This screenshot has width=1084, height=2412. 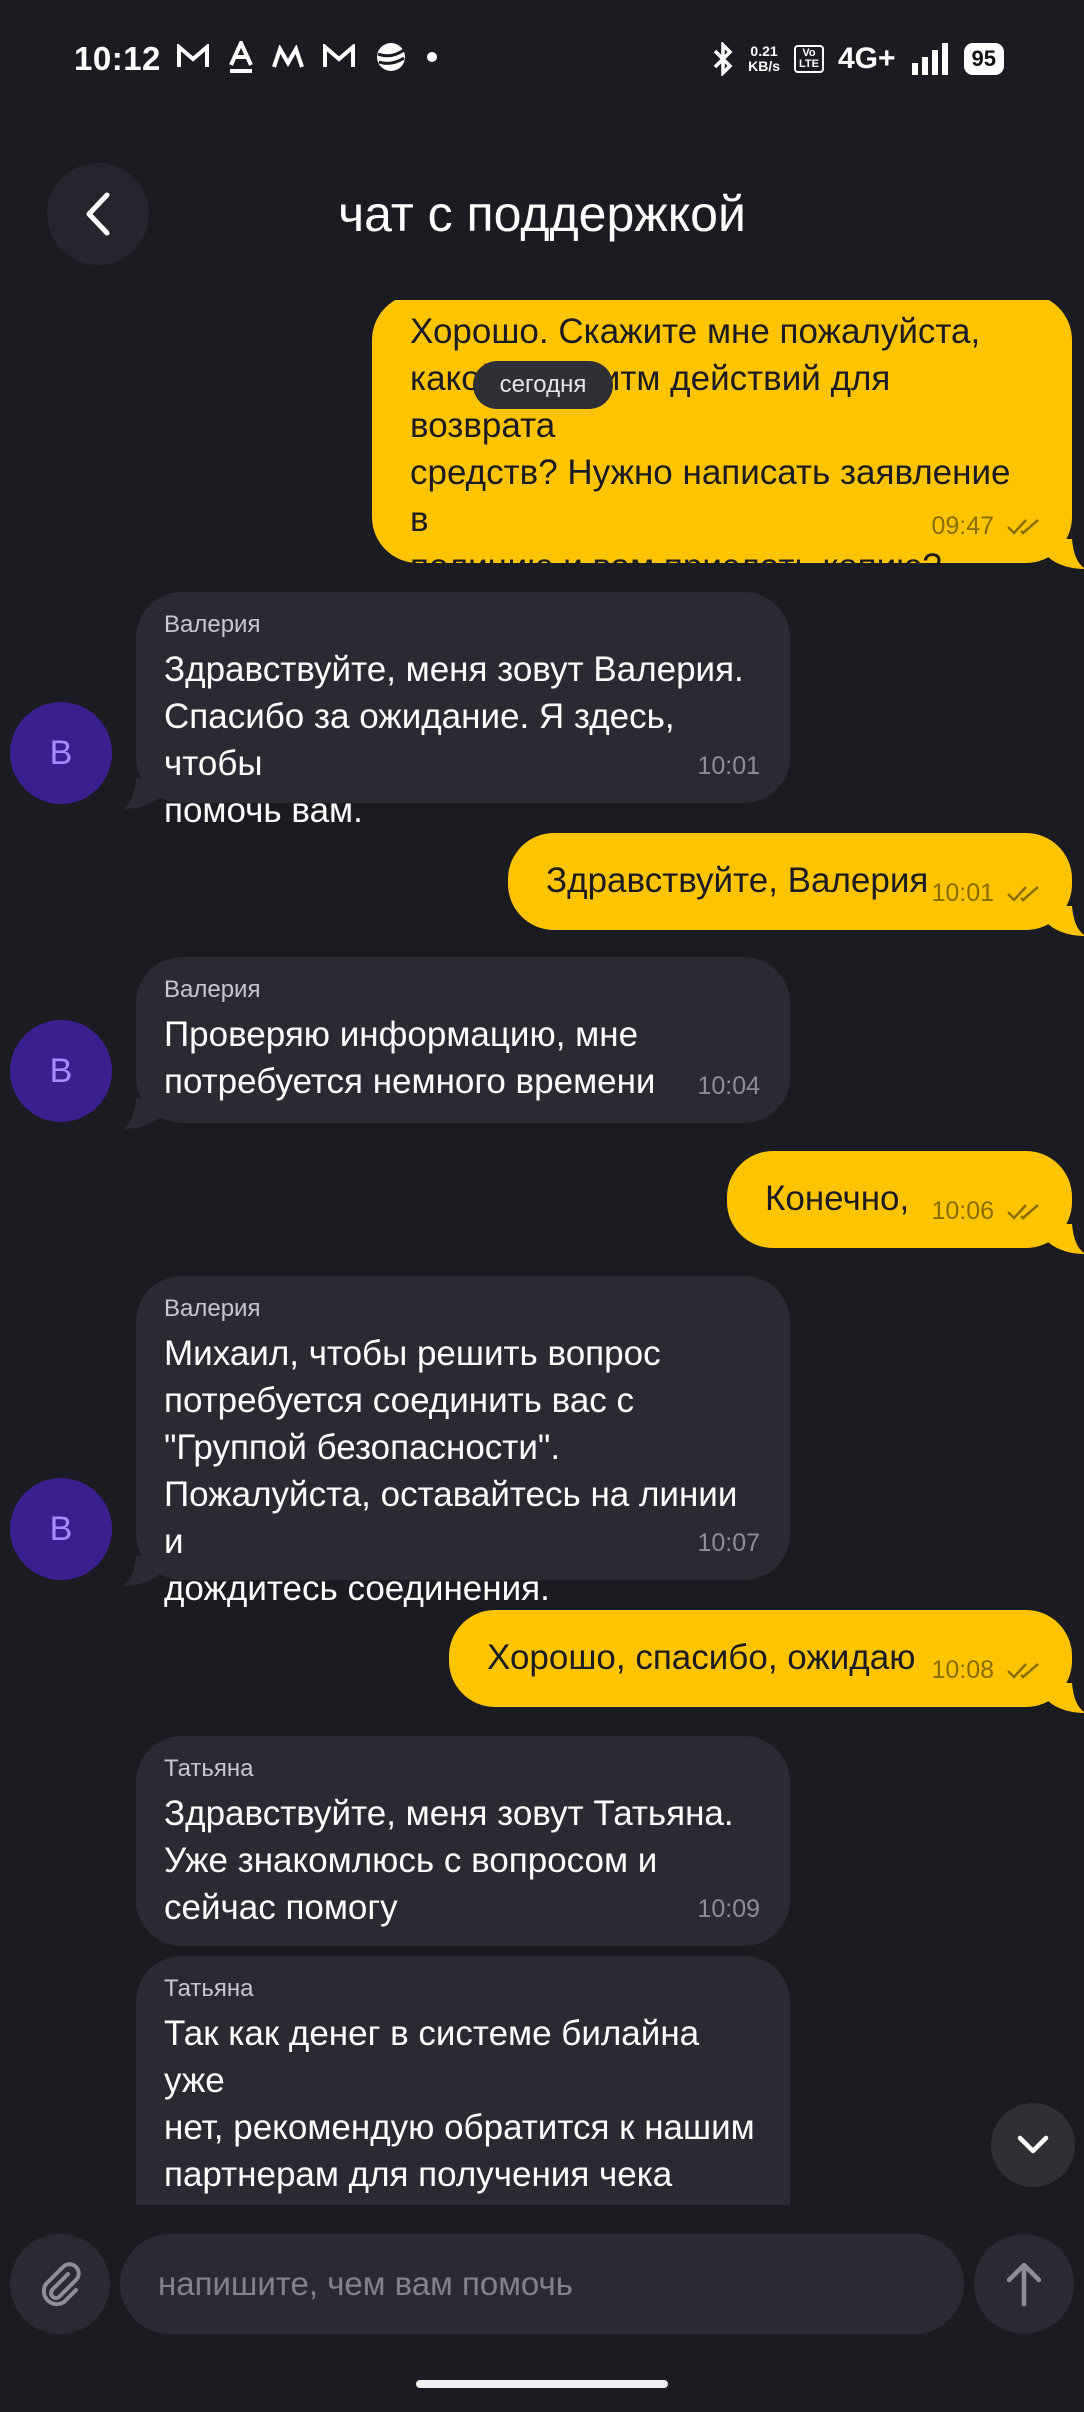 I want to click on speed-value: 0.21, so click(x=764, y=51).